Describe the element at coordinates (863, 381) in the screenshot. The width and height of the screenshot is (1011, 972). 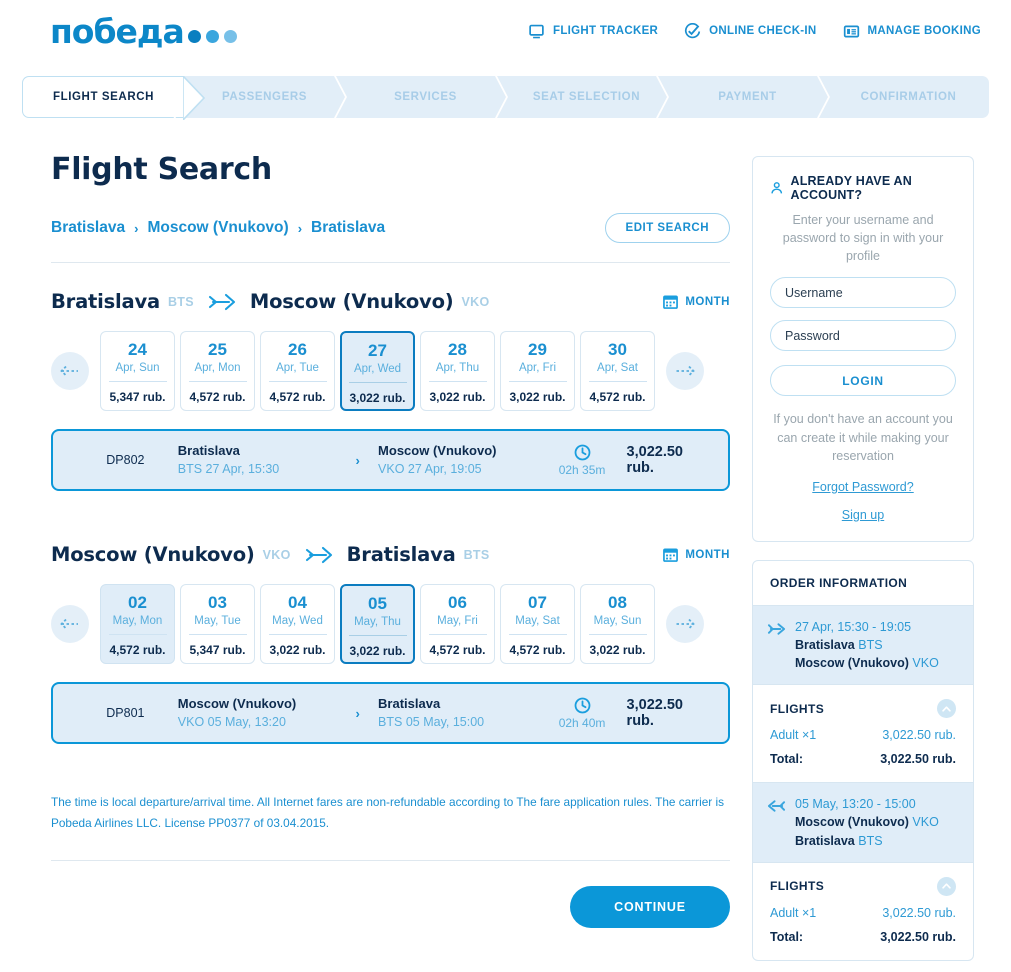
I see `login-button: LOGIN` at that location.